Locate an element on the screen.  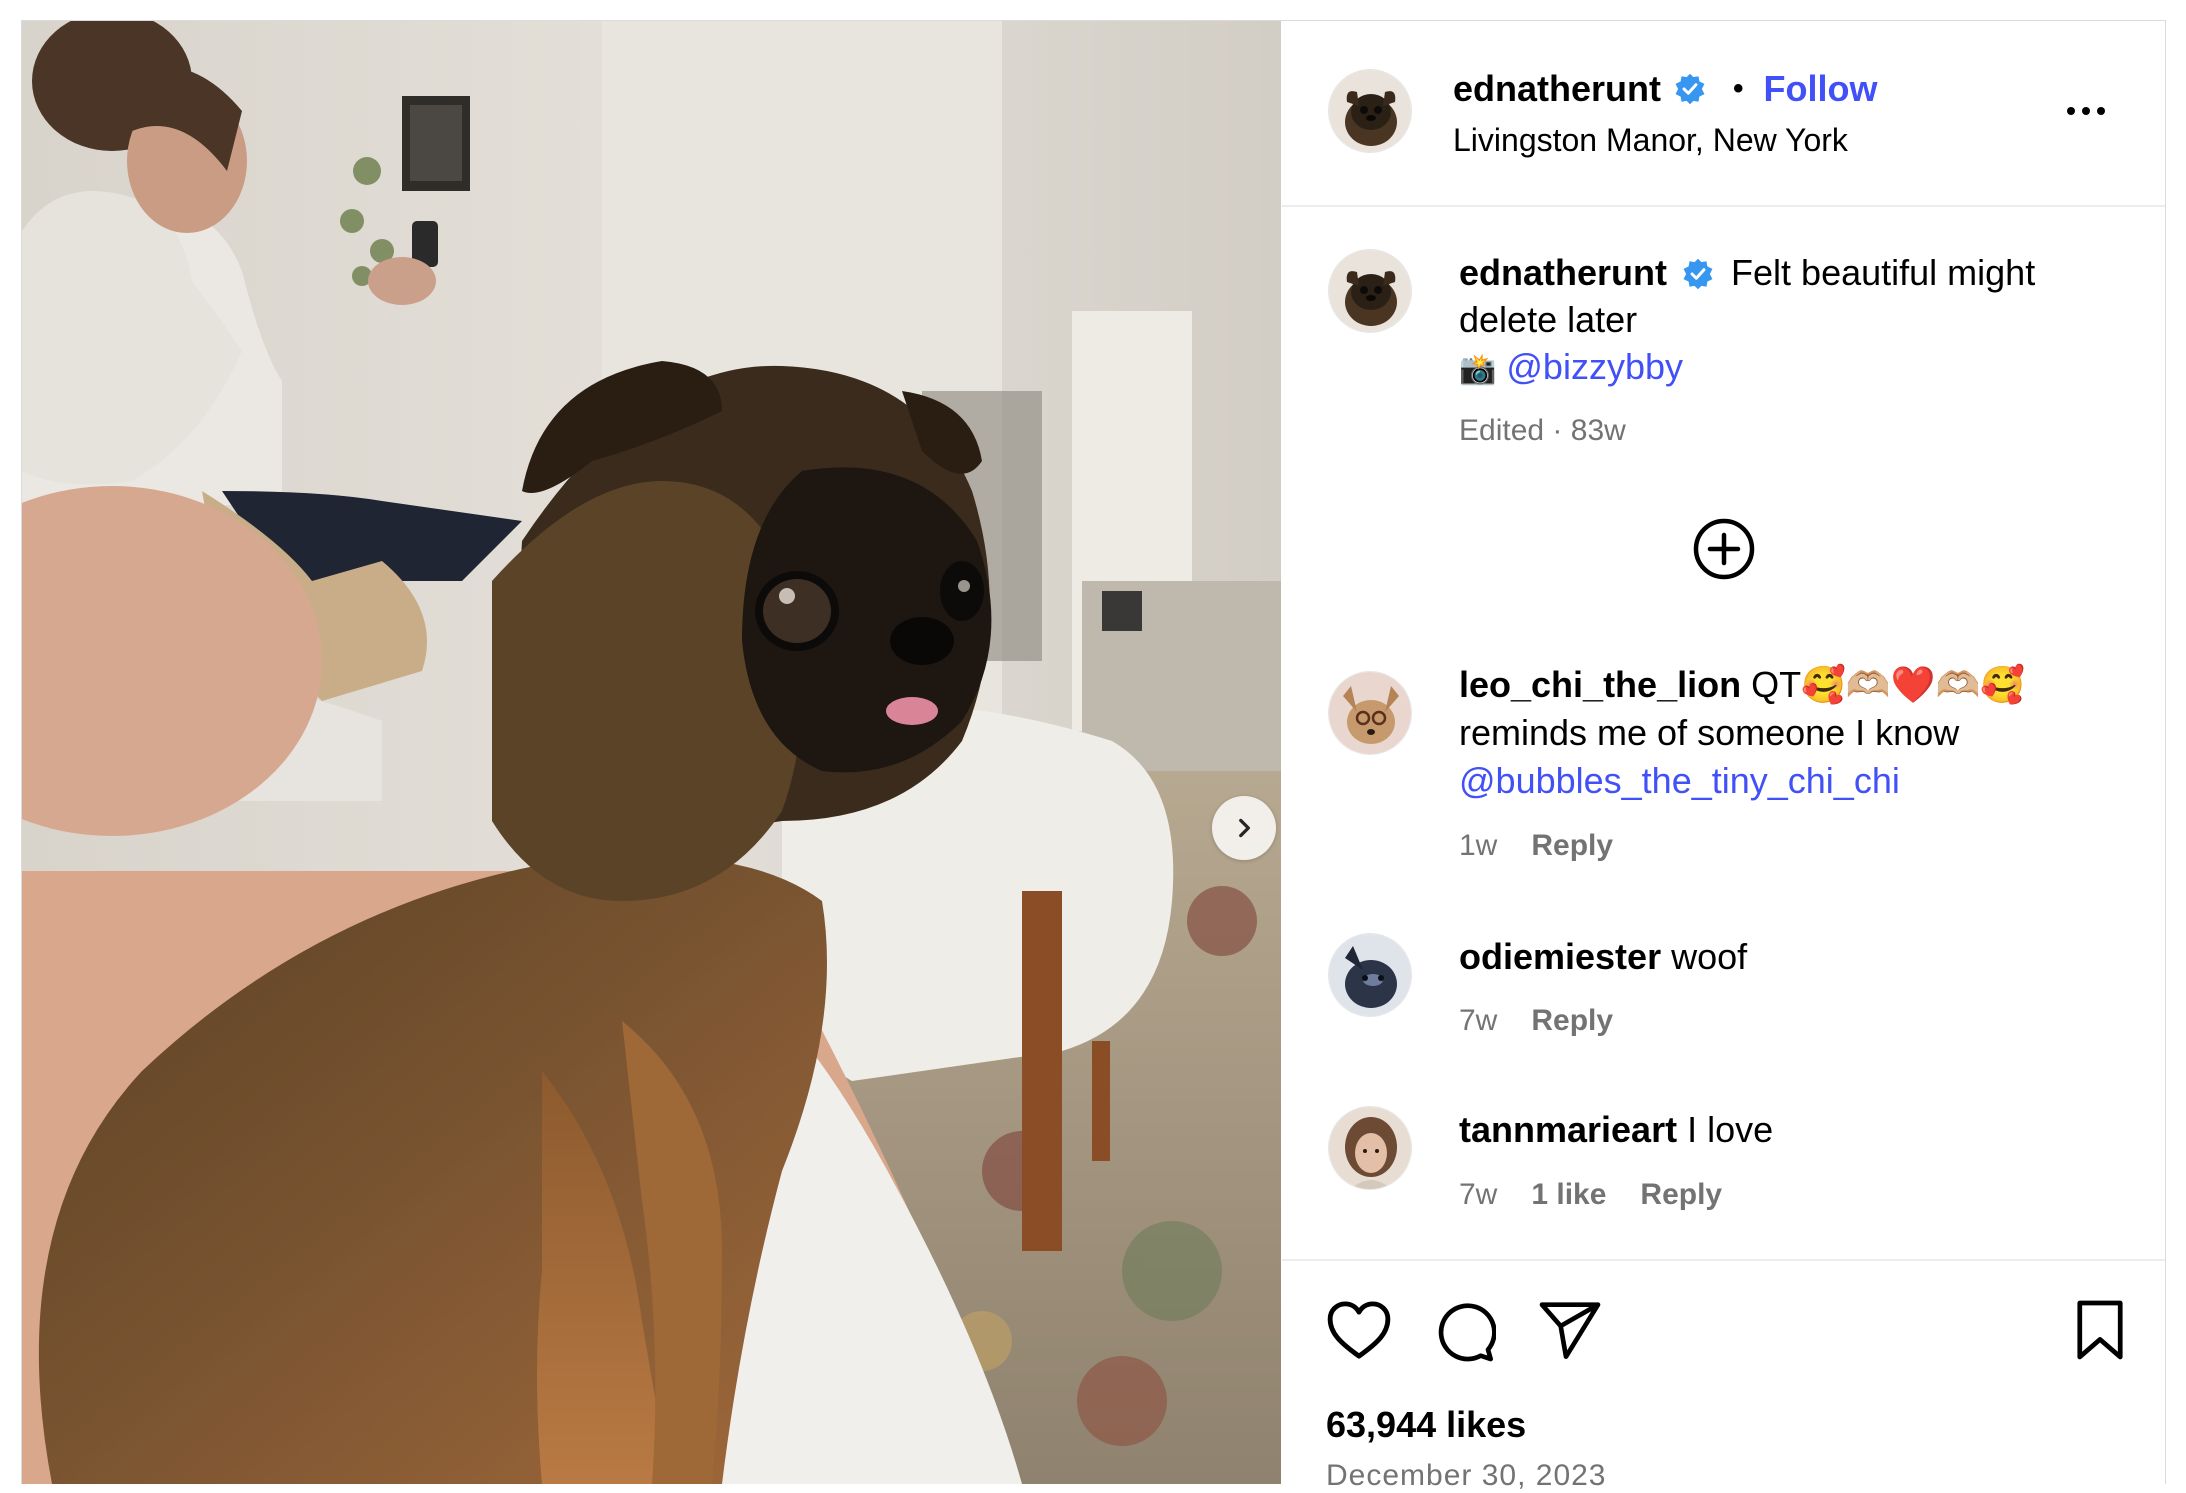
comment-meta: 1w Reply is located at coordinates (1536, 846).